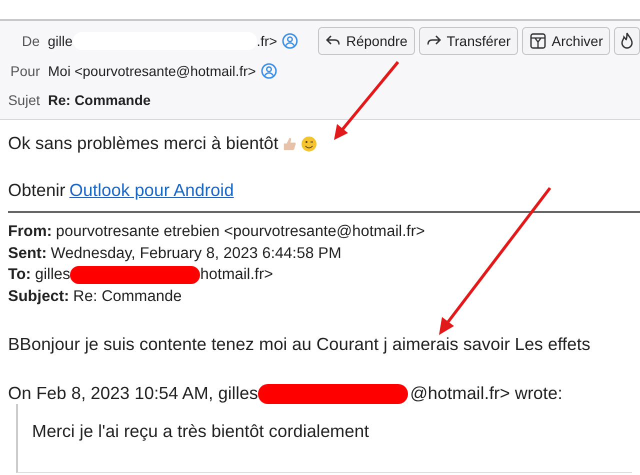 The height and width of the screenshot is (475, 640). I want to click on winking-face-icon, so click(309, 144).